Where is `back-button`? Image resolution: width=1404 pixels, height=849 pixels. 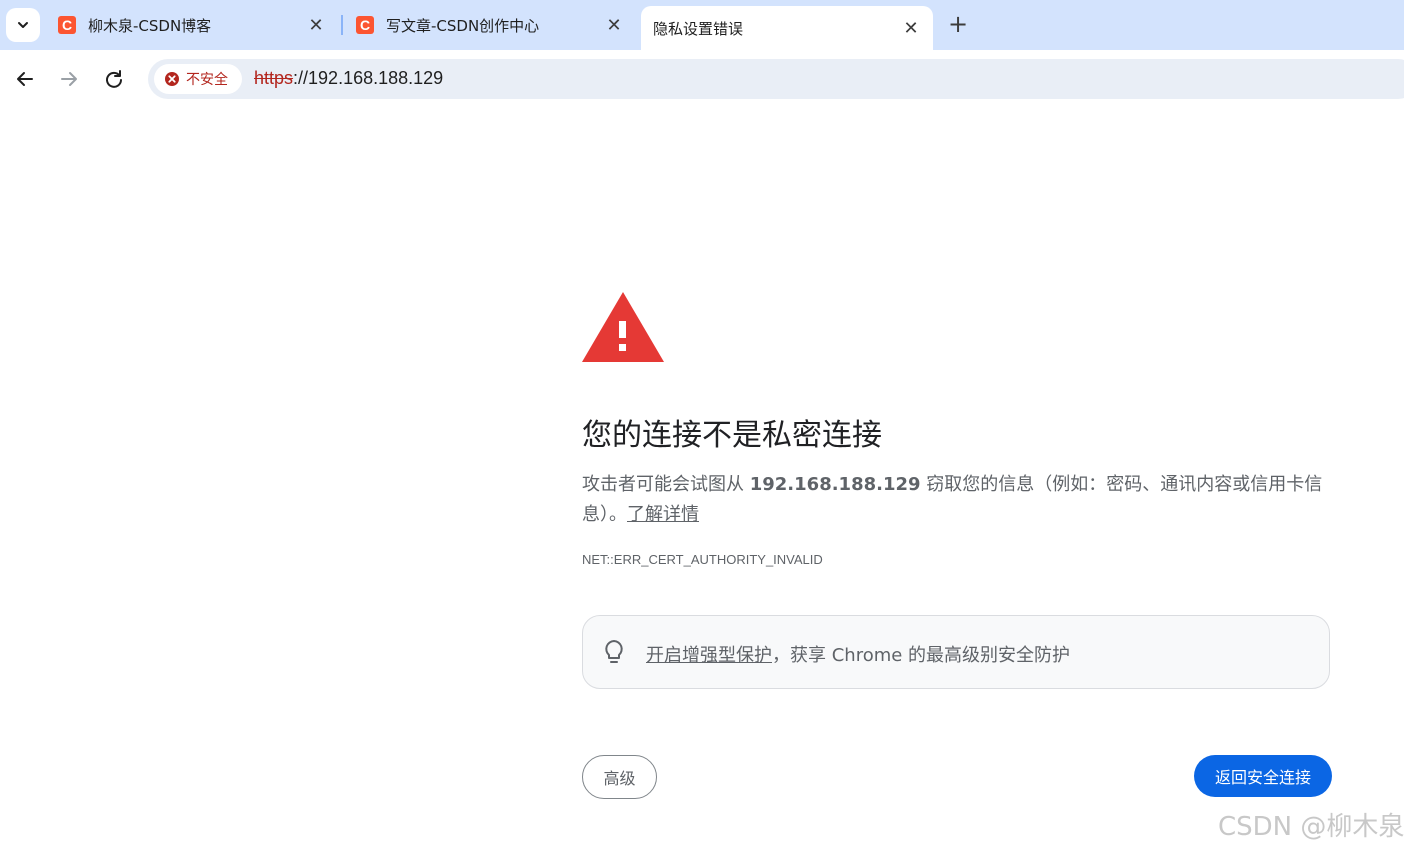 back-button is located at coordinates (25, 79).